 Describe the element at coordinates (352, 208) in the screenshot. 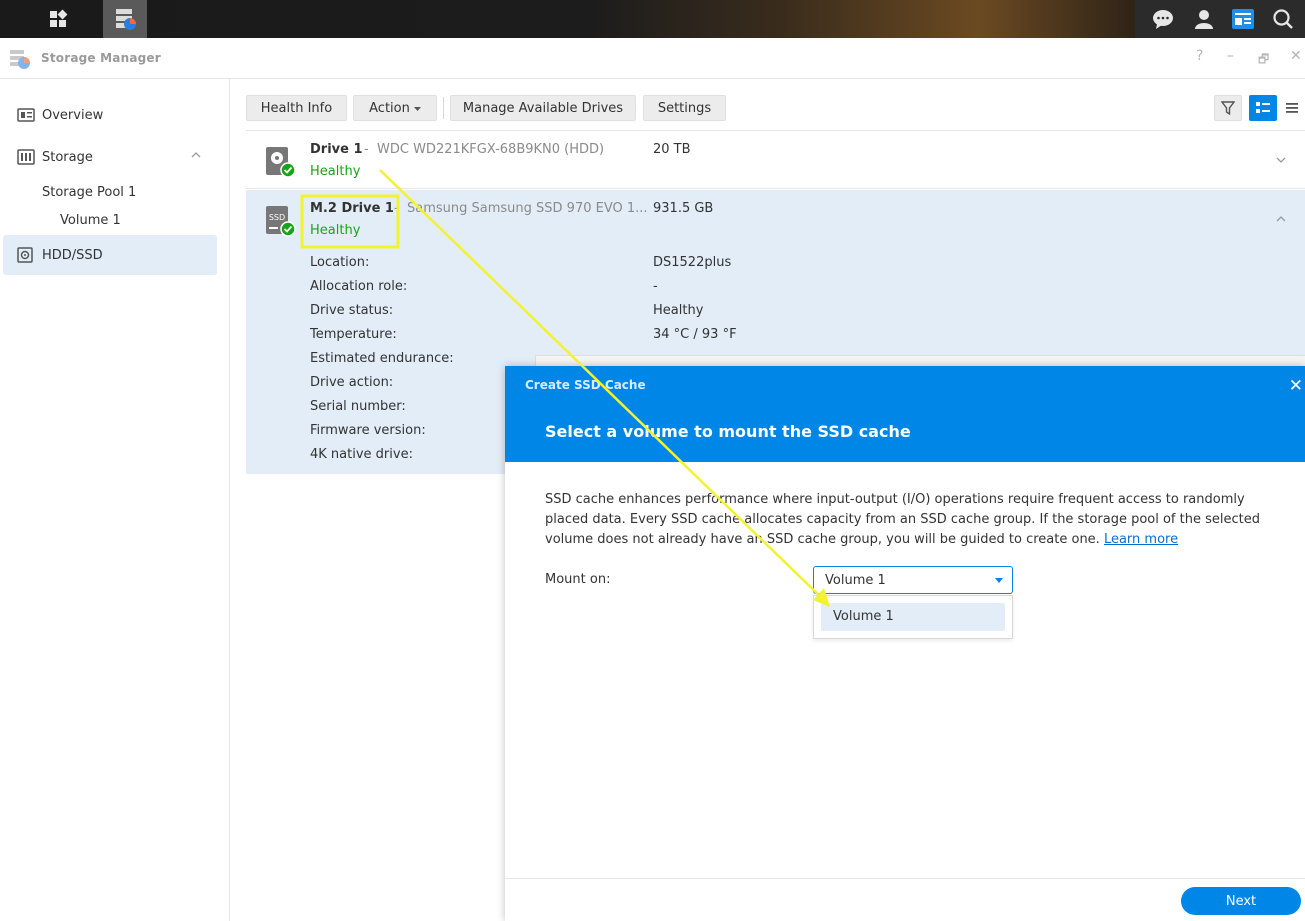

I see `drive-name: M.2 Drive 1` at that location.